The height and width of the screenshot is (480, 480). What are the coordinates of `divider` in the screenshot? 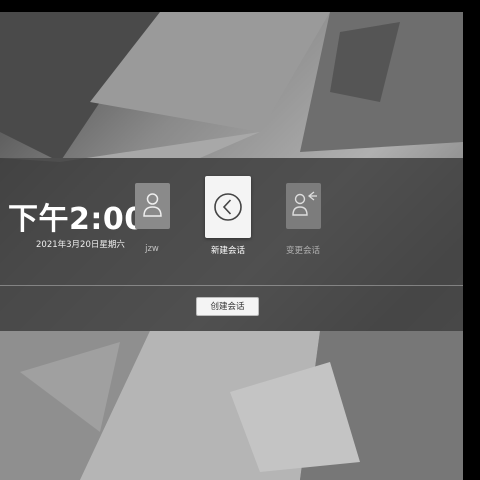 It's located at (231, 285).